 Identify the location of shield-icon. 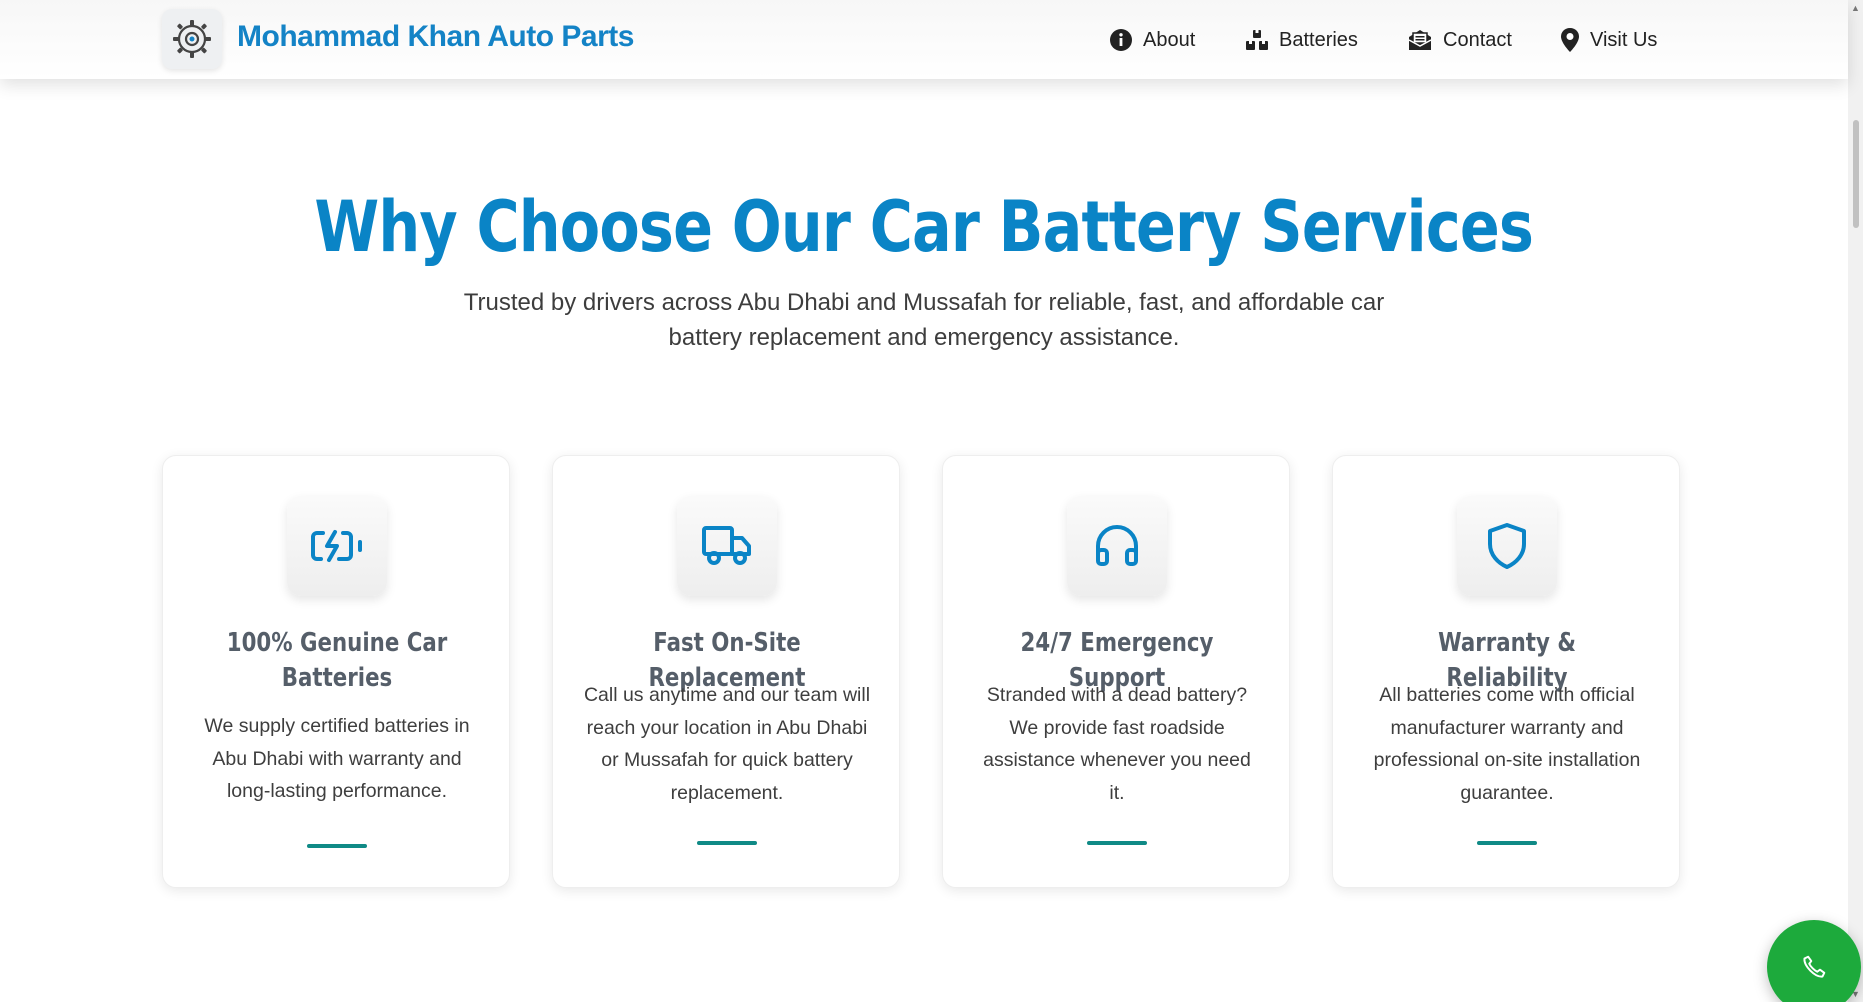
(1507, 546).